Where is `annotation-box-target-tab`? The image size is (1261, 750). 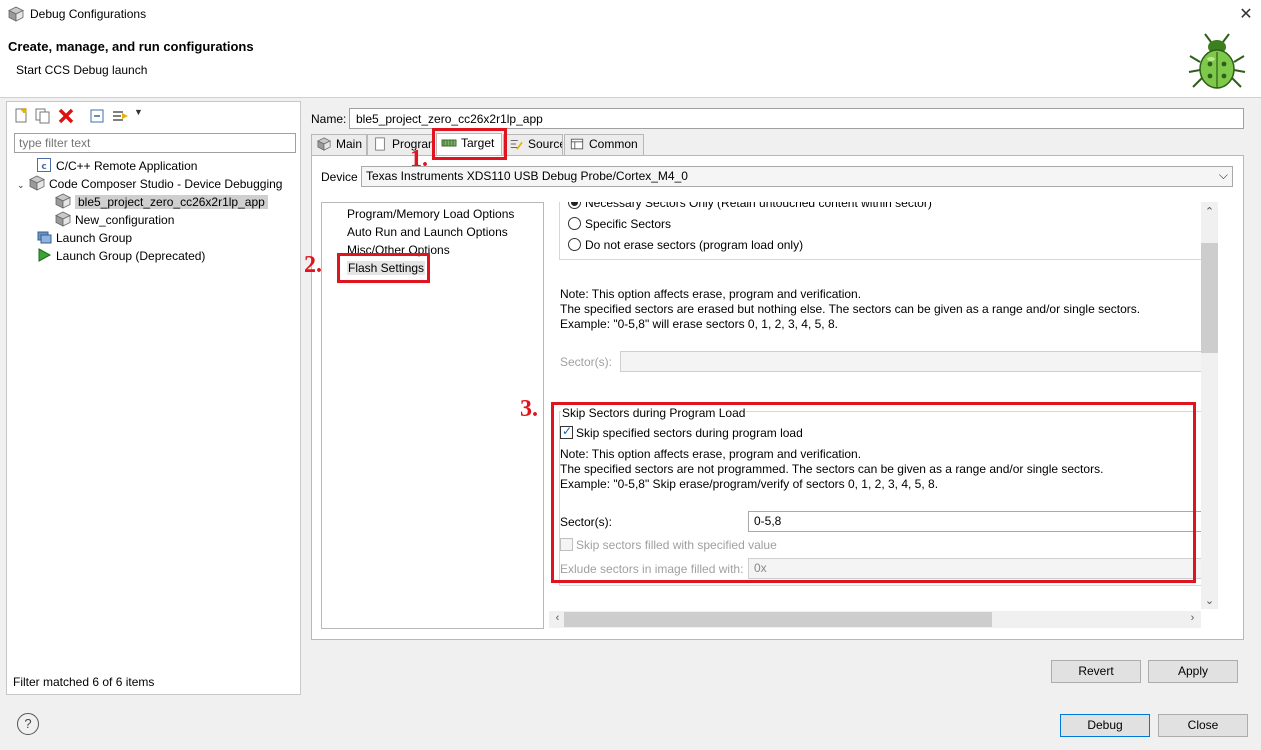
annotation-box-target-tab is located at coordinates (469, 144).